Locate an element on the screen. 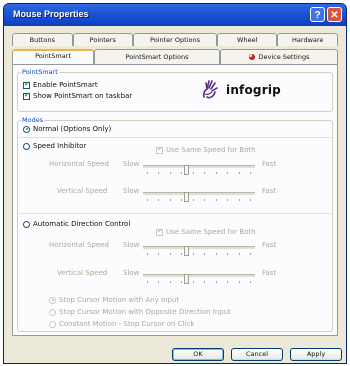 This screenshot has width=350, height=366. speed-inhibitor-horizontal-fast-label: Fast is located at coordinates (269, 164).